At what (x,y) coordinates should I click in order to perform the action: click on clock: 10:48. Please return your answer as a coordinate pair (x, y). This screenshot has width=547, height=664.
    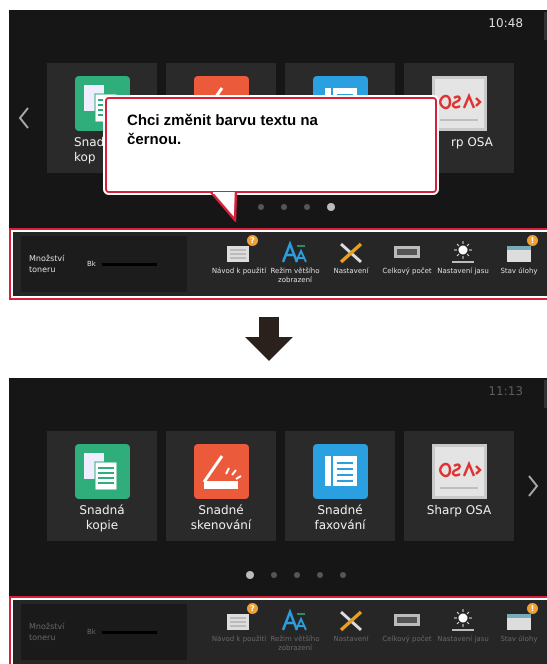
    Looking at the image, I should click on (505, 23).